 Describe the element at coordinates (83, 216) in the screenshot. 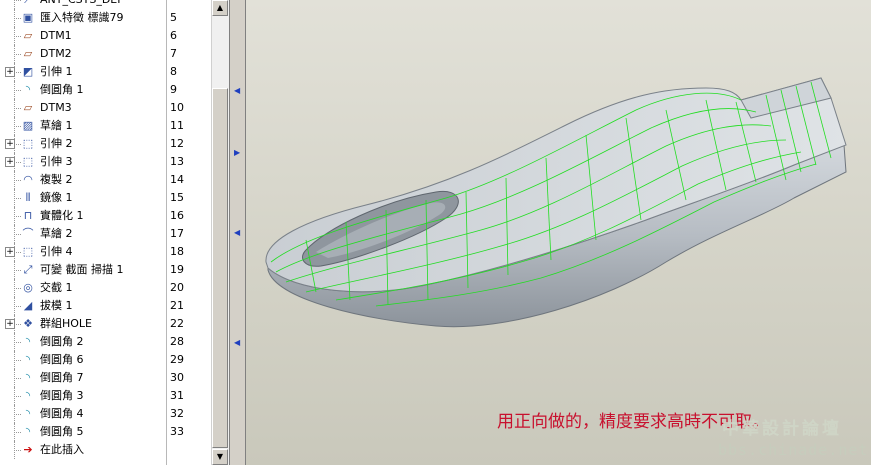

I see `tree-item: ⊓ 實體化 1` at that location.